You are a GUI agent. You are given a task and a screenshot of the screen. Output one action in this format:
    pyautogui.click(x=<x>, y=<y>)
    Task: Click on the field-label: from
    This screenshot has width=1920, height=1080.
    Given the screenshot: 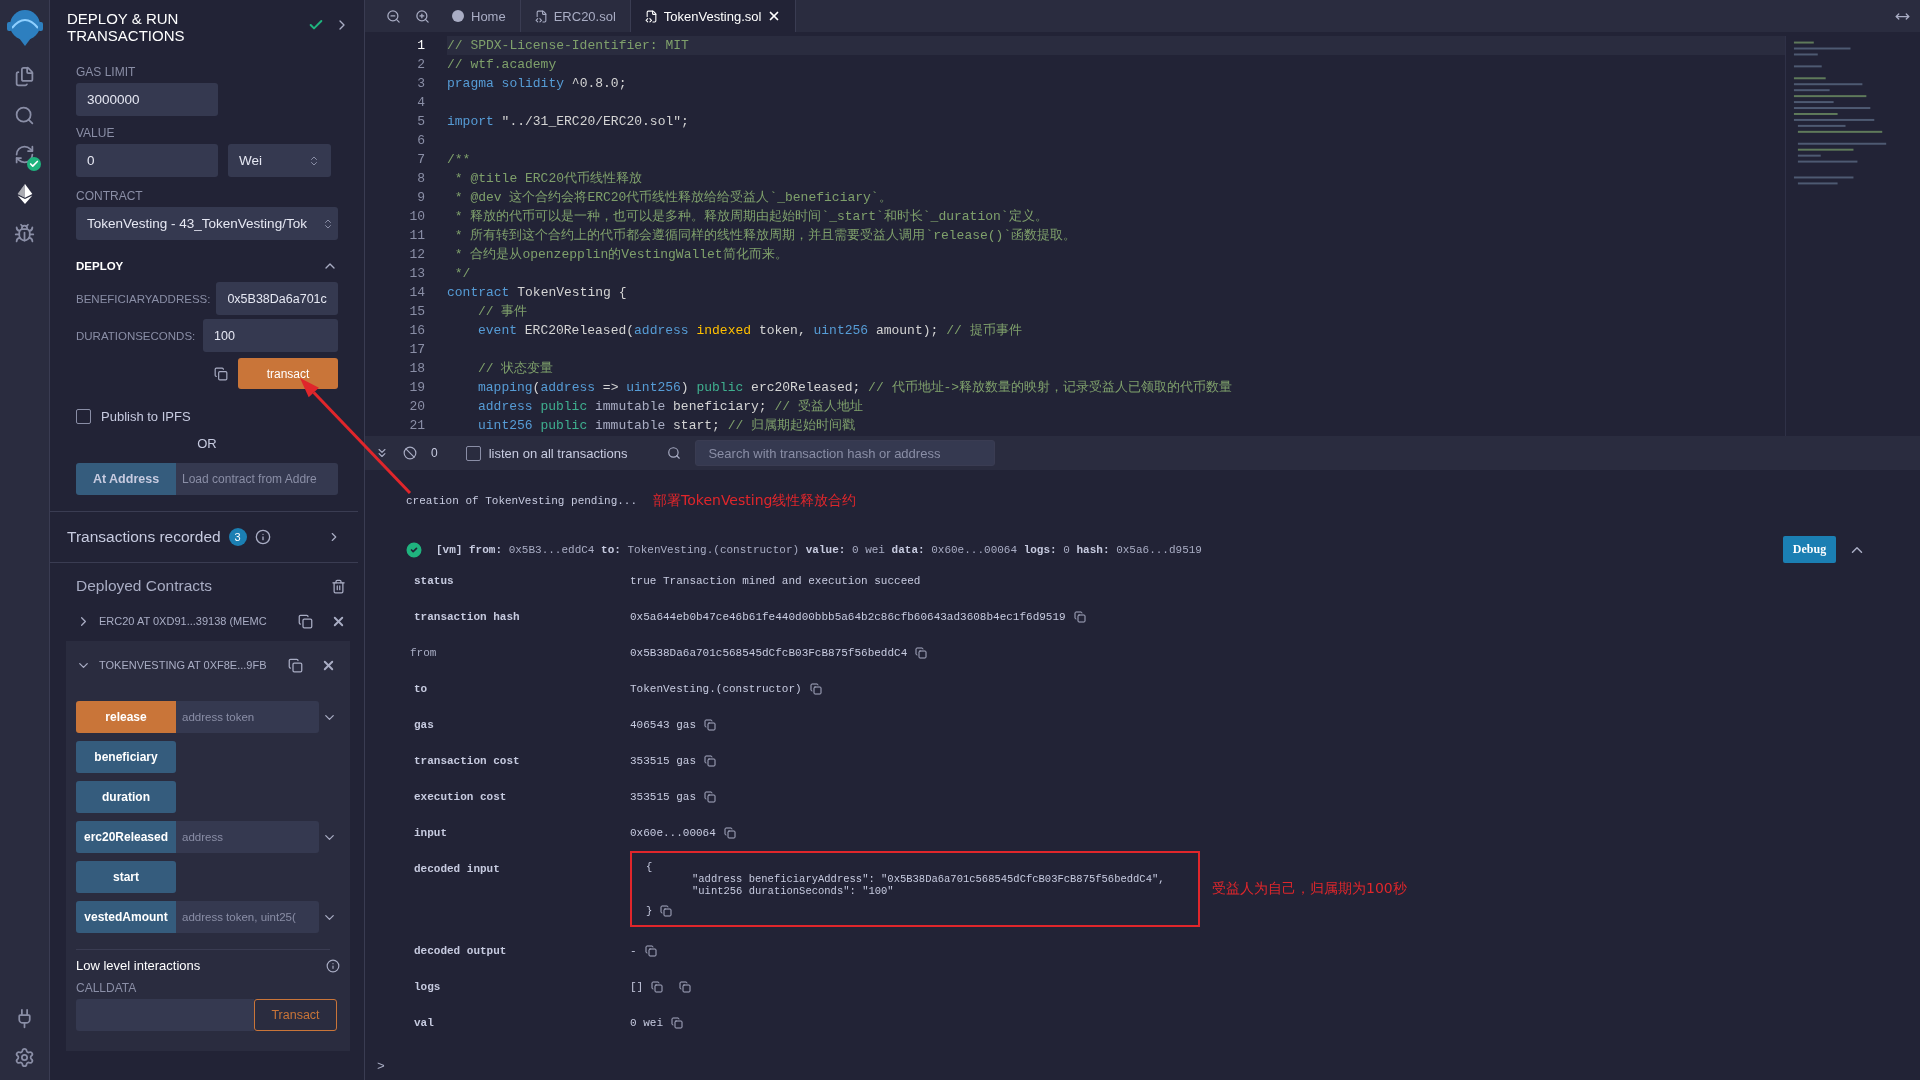 What is the action you would take?
    pyautogui.click(x=424, y=653)
    